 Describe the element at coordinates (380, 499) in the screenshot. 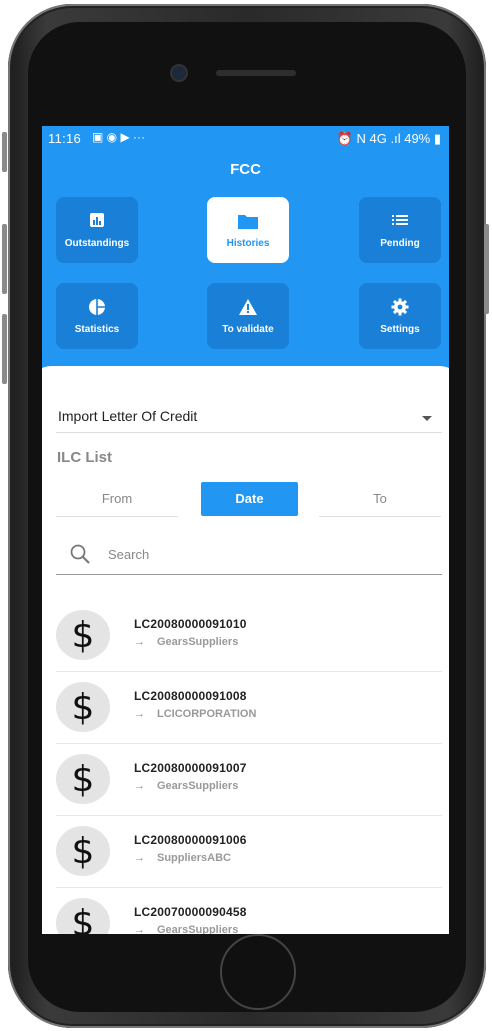

I see `filter-to: To` at that location.